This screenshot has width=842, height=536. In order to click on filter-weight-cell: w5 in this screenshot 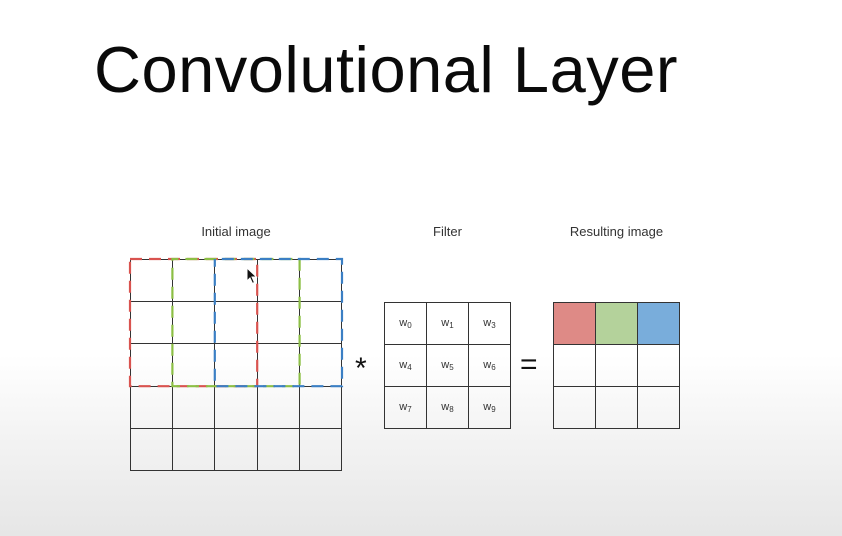, I will do `click(448, 366)`.